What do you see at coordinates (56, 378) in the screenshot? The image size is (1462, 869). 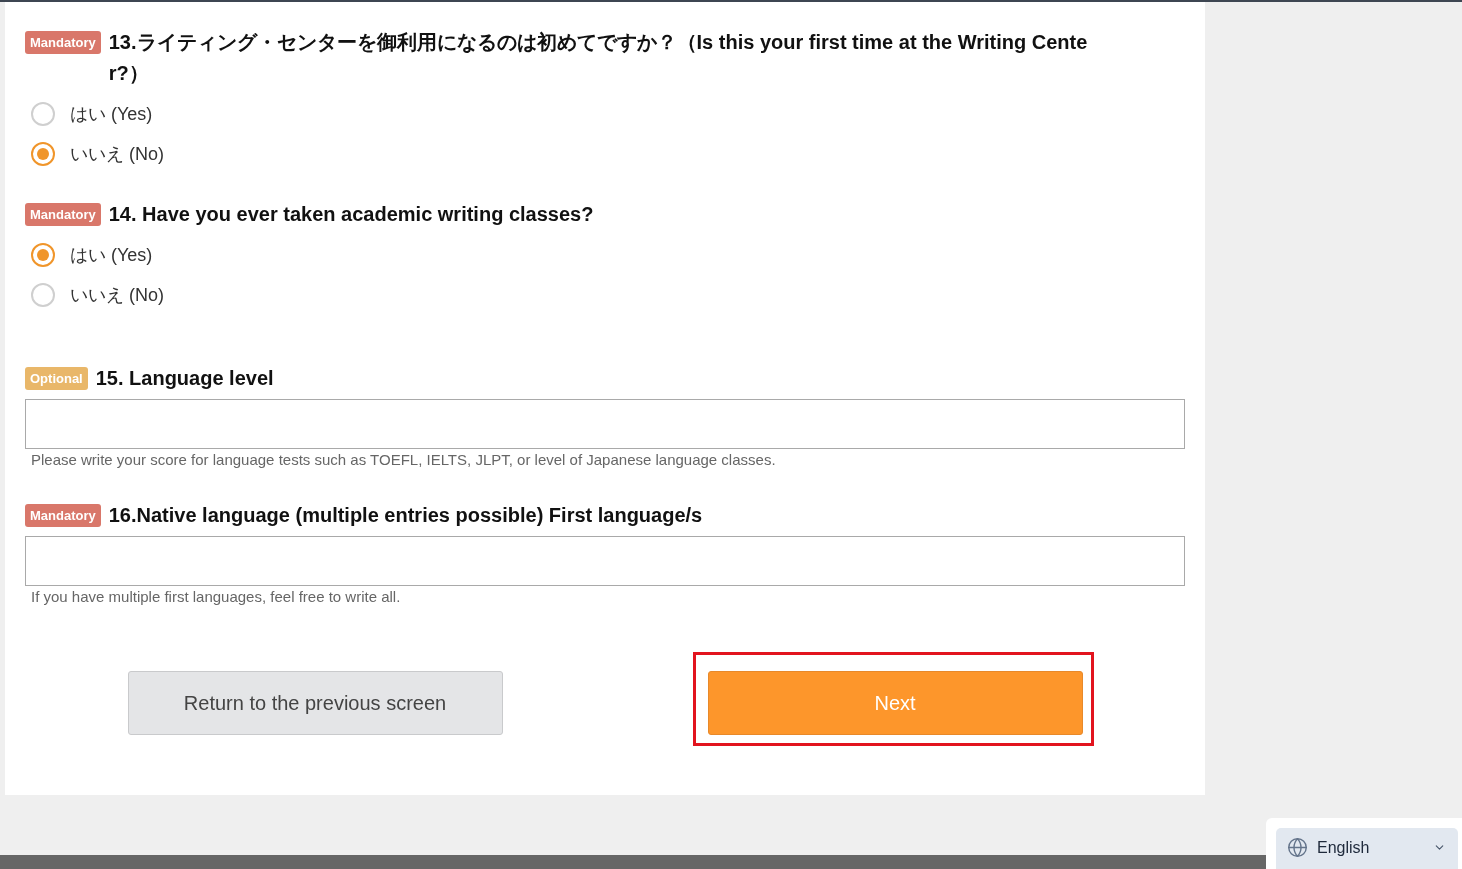 I see `optional-tag: Optional` at bounding box center [56, 378].